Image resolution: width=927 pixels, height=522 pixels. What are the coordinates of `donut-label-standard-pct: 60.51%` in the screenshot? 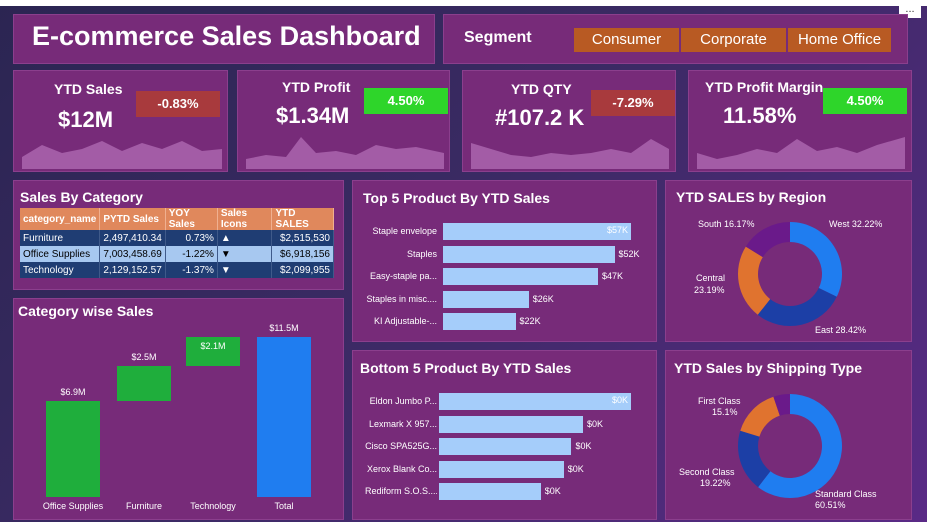 It's located at (830, 505).